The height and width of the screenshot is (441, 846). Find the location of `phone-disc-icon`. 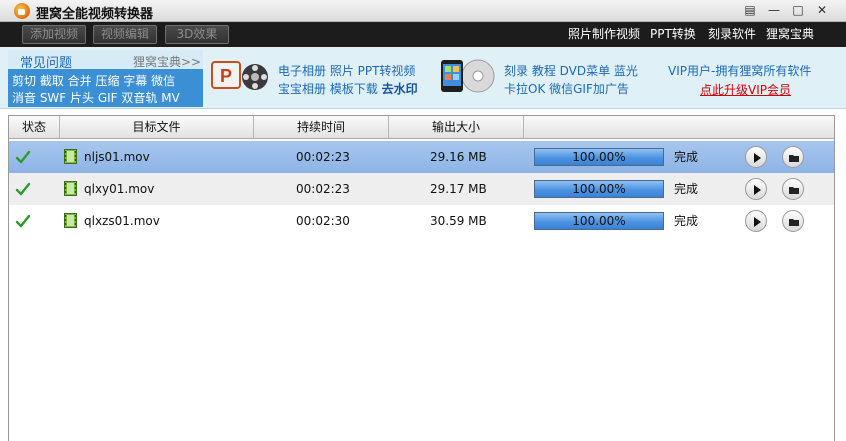

phone-disc-icon is located at coordinates (468, 76).